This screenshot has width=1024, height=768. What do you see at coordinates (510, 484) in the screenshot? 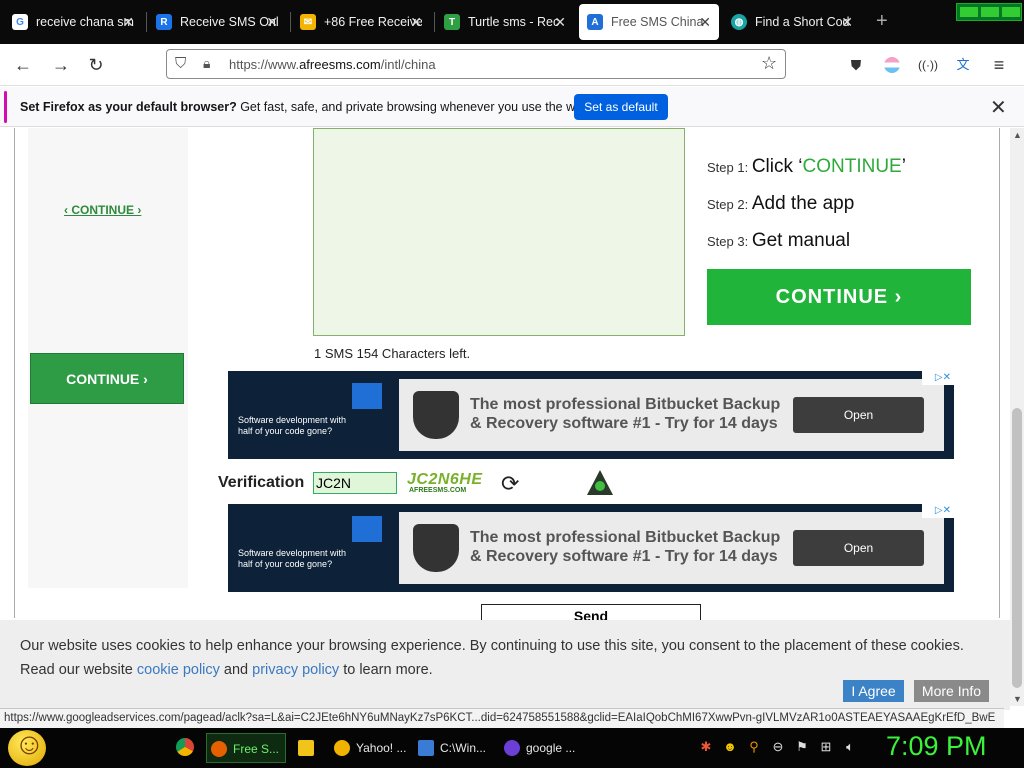
I see `refresh-captcha-icon: ⟳` at bounding box center [510, 484].